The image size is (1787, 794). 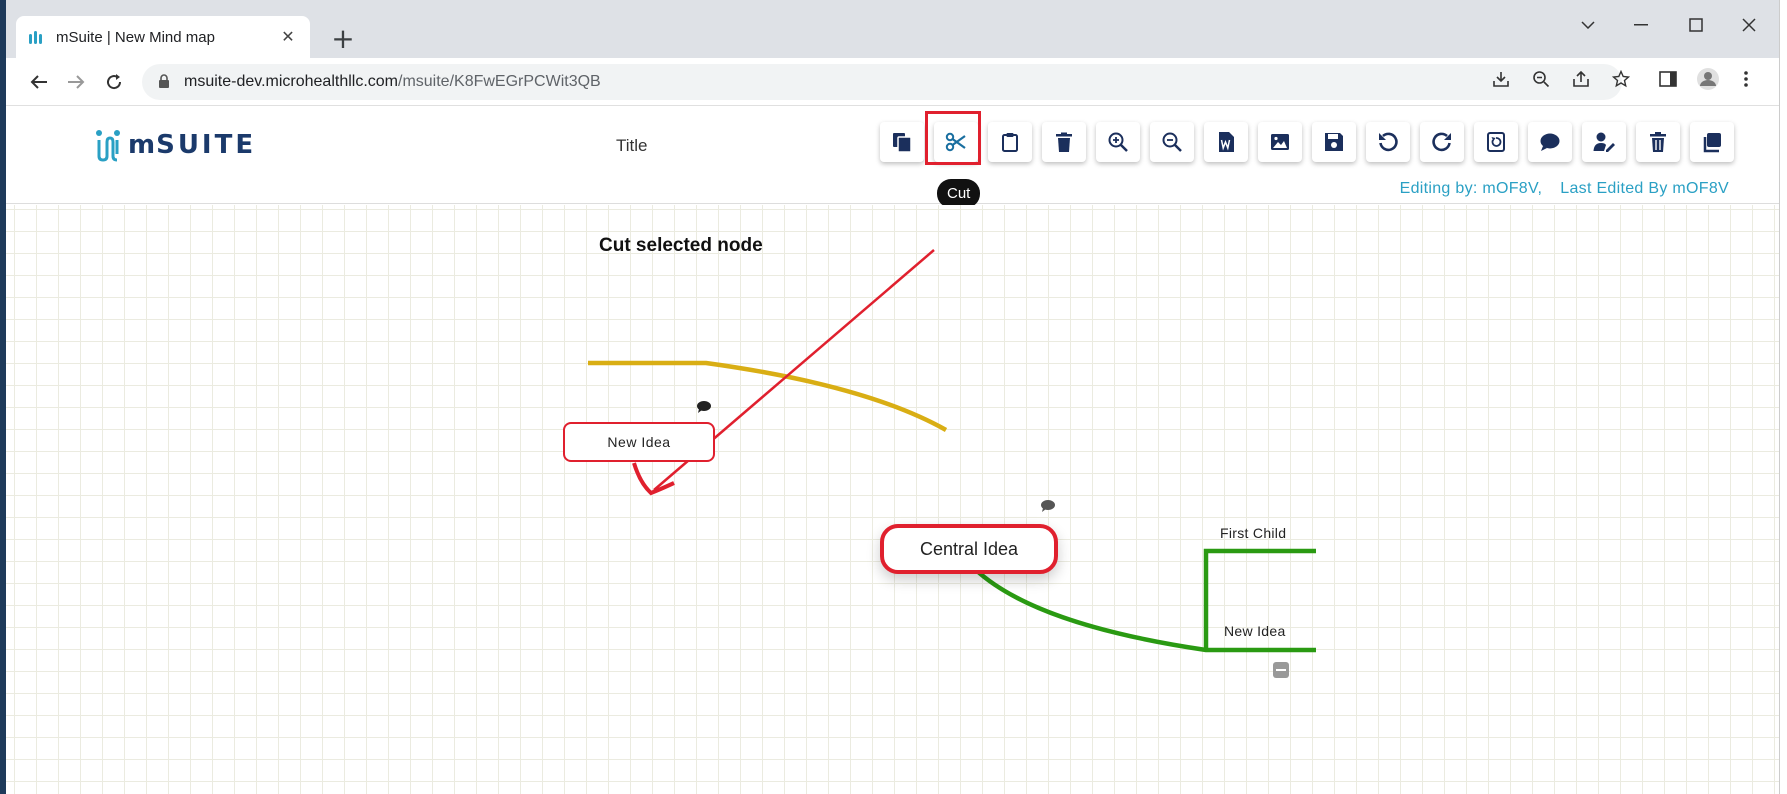 I want to click on tab-strip: mSuite | New Mind map ✕ +, so click(x=892, y=29).